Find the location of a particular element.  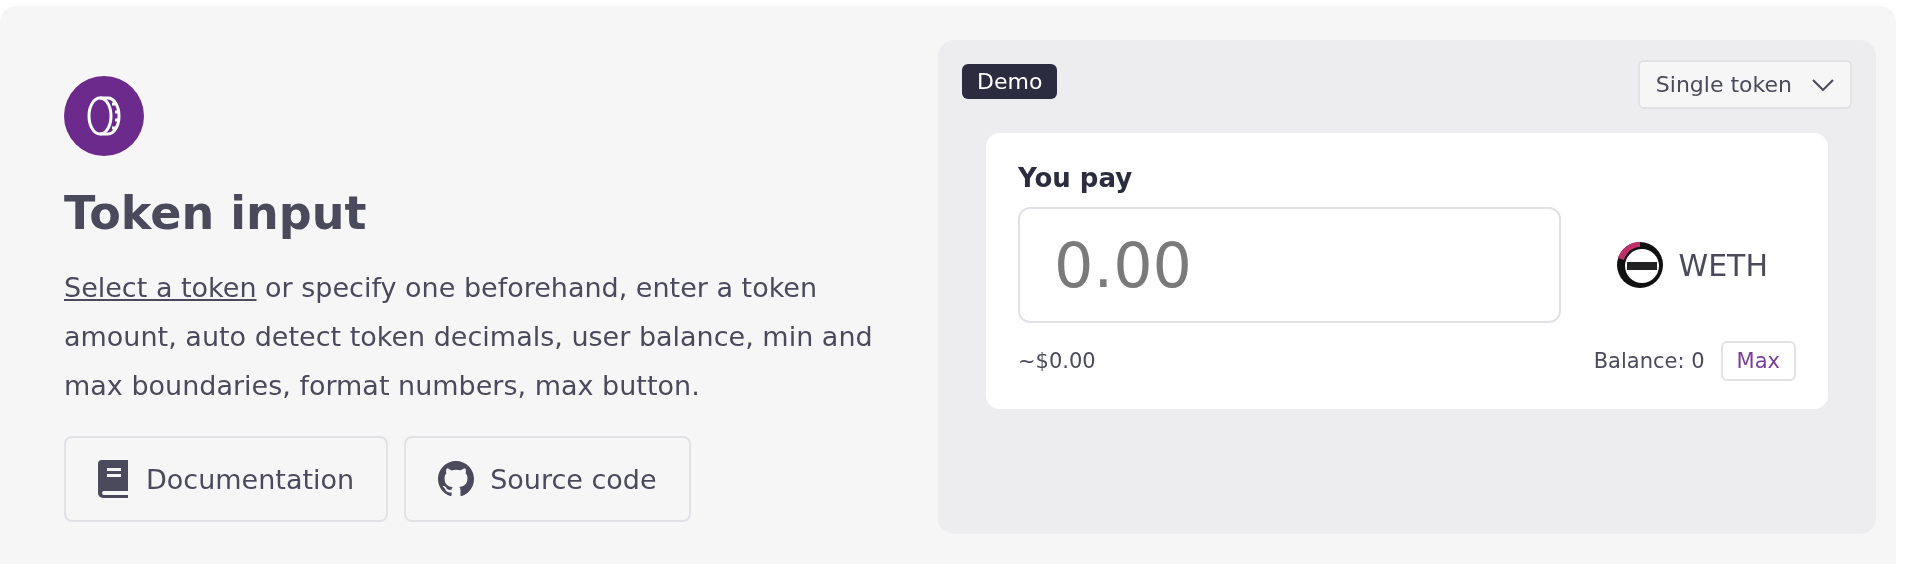

description: Select a token or specify one beforehand, enter a token amount, auto detect token decimals, user balance, min and max boundaries, format numbers, max button. is located at coordinates (469, 337).